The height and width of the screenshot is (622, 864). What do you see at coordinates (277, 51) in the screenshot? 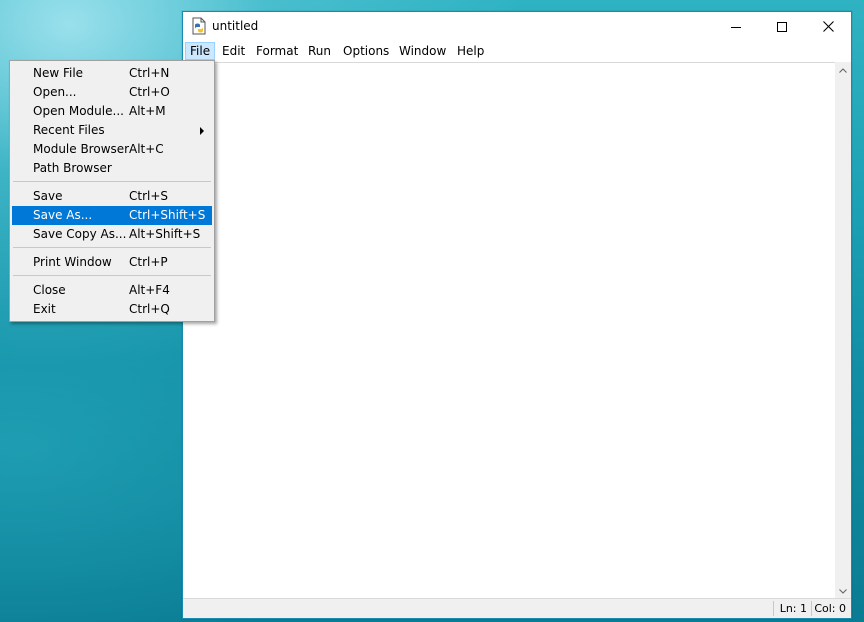
I see `menu-format: Format` at bounding box center [277, 51].